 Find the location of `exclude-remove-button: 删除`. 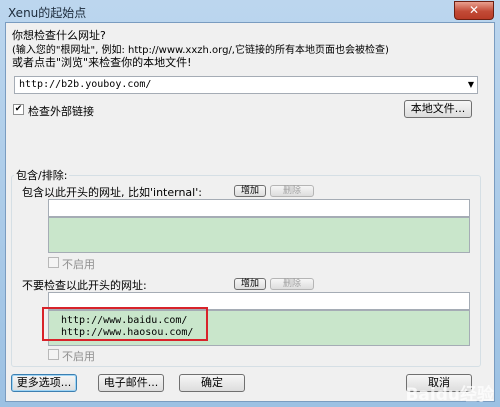

exclude-remove-button: 删除 is located at coordinates (292, 284).